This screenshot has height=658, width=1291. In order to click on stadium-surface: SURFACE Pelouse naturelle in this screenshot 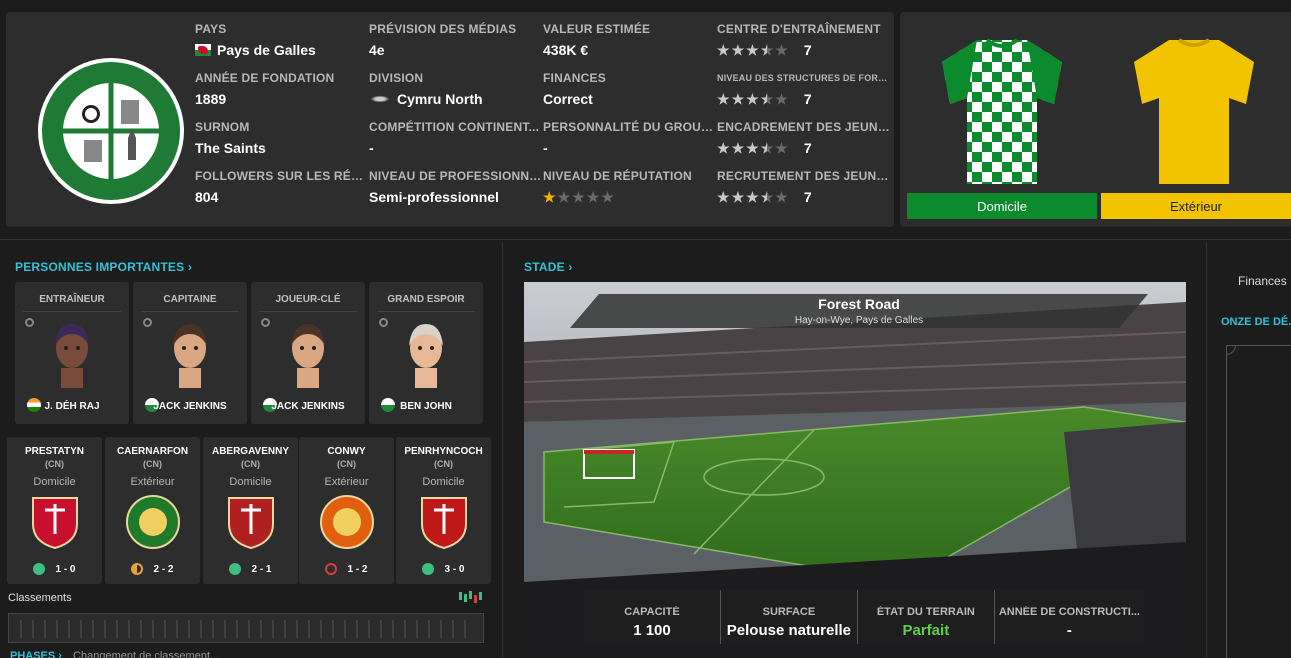, I will do `click(789, 617)`.